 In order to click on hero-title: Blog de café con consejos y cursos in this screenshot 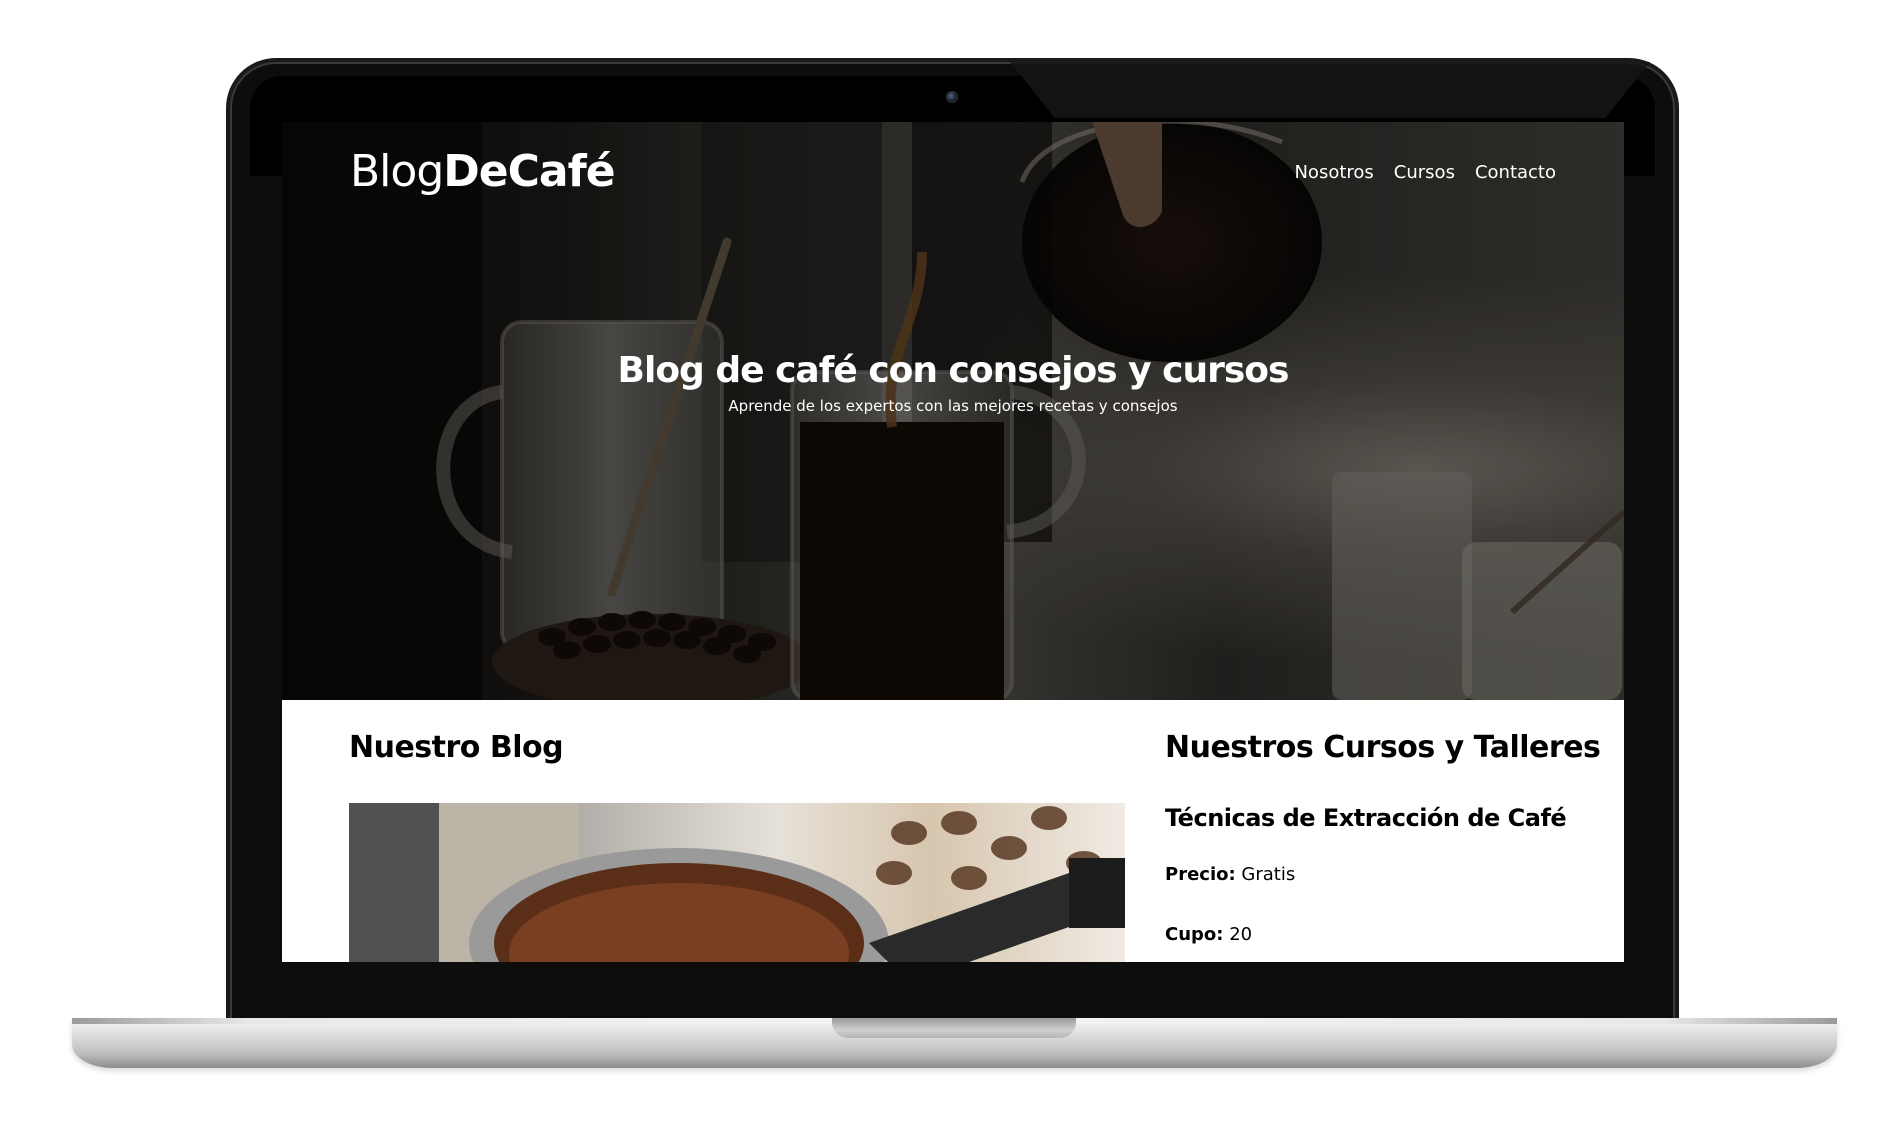, I will do `click(953, 370)`.